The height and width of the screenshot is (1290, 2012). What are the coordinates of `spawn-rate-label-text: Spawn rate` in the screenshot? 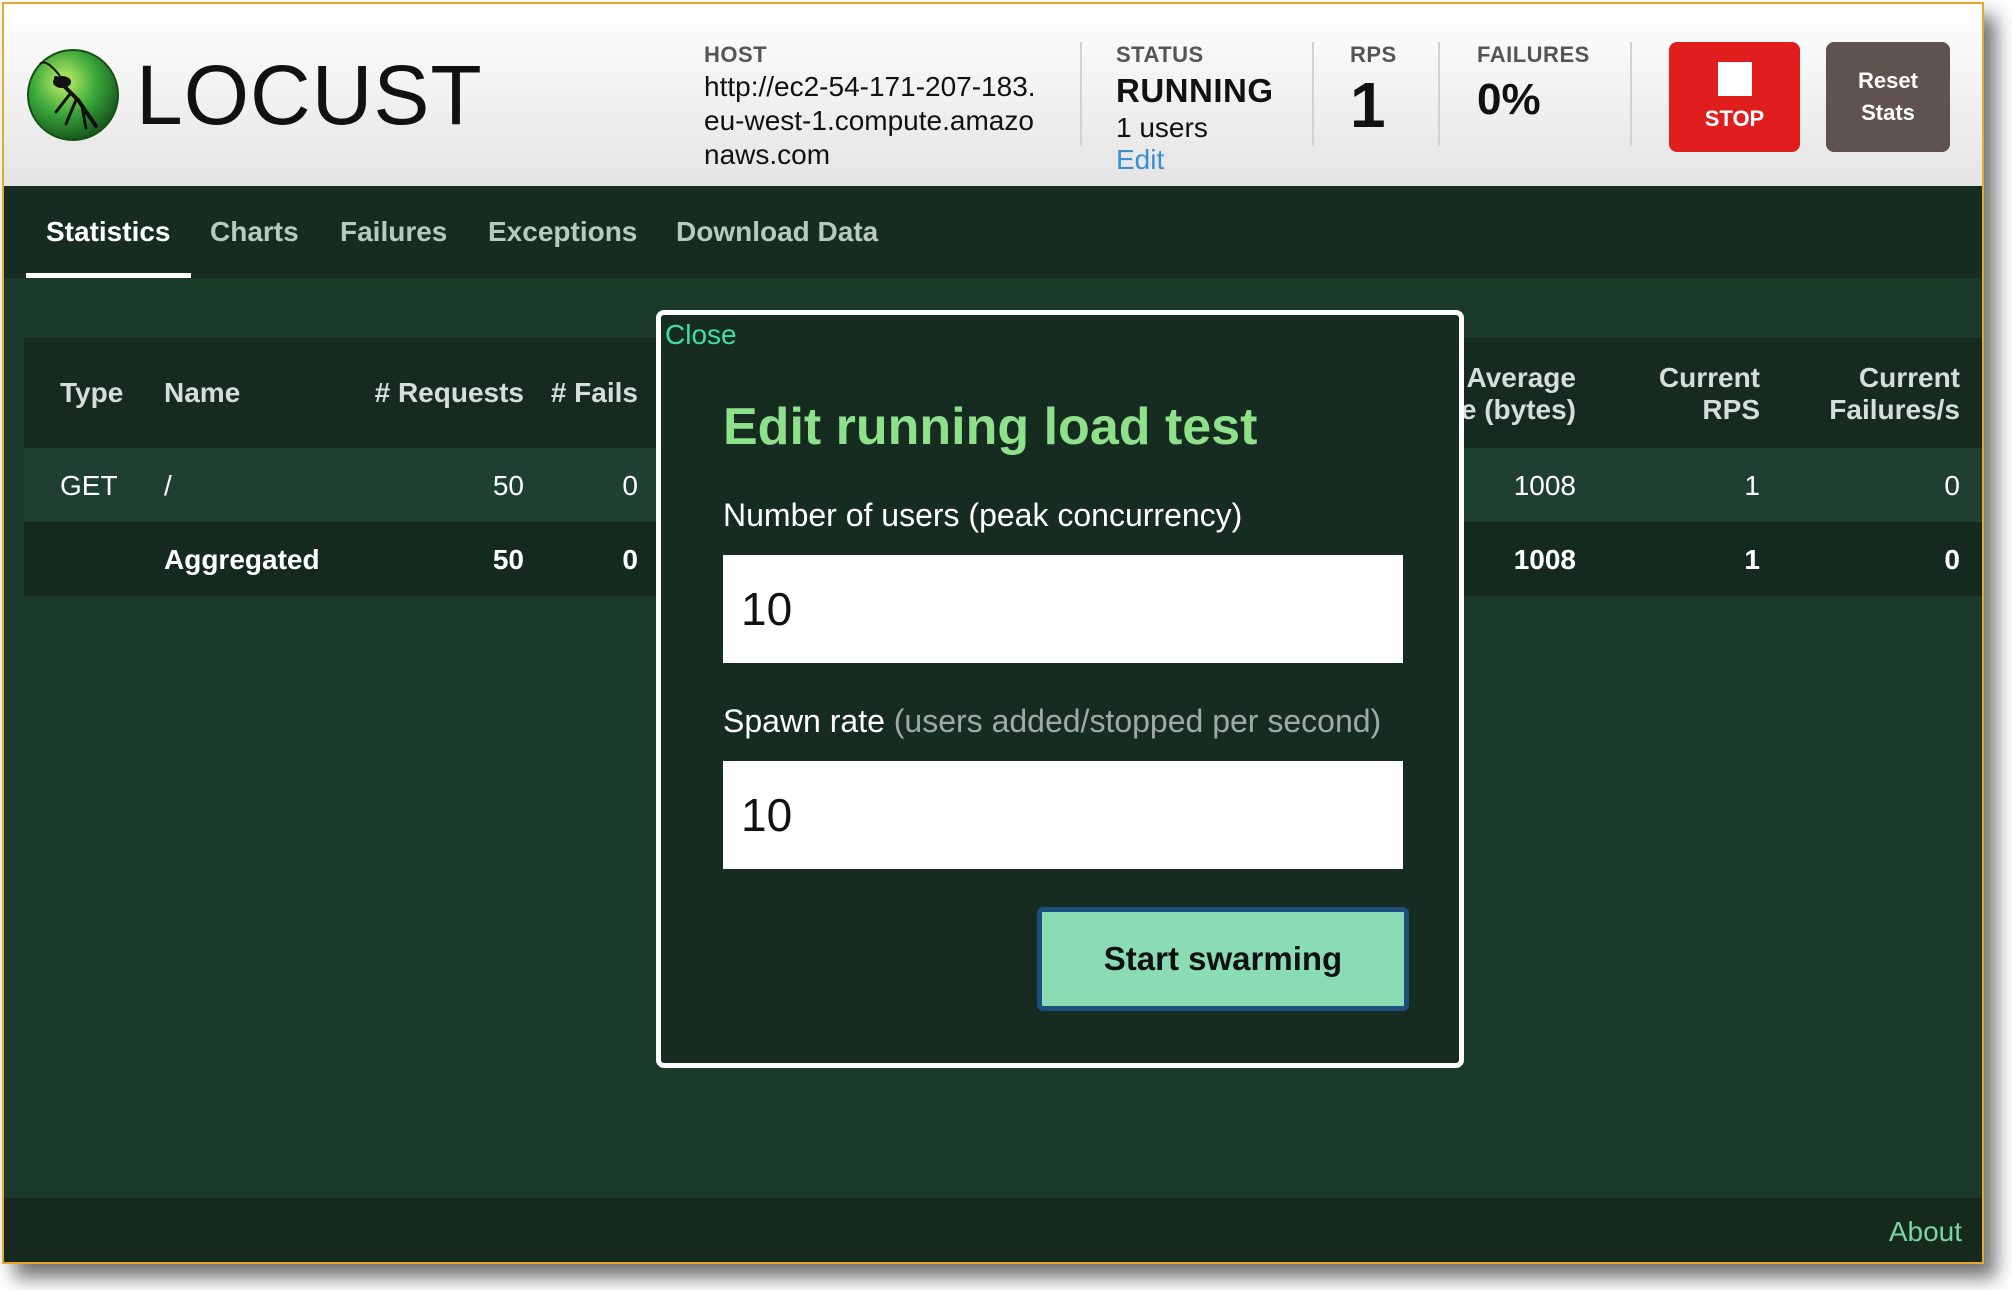 It's located at (804, 721).